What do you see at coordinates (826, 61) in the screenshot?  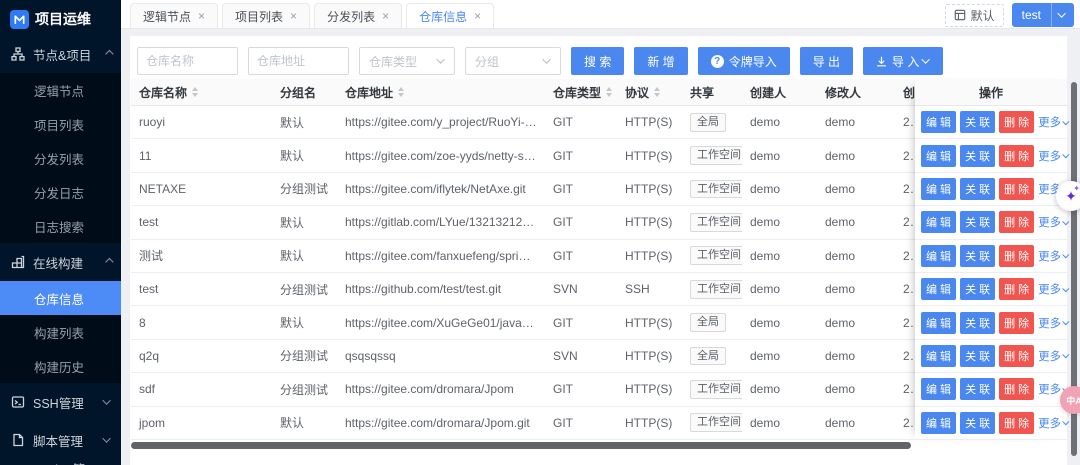 I see `export-button: 导 出` at bounding box center [826, 61].